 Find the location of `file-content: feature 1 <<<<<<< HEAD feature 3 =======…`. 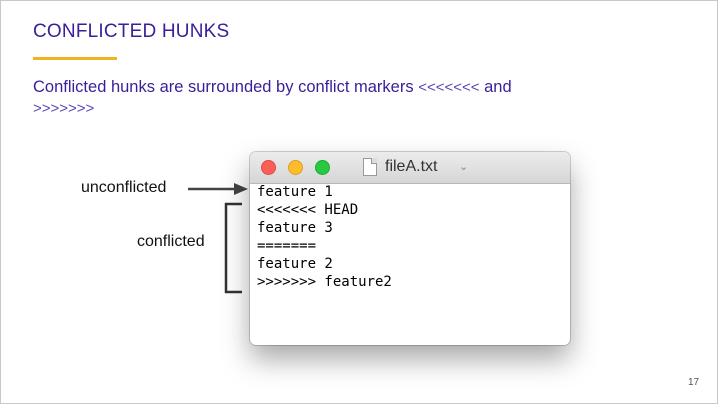

file-content: feature 1 <<<<<<< HEAD feature 3 =======… is located at coordinates (324, 237).